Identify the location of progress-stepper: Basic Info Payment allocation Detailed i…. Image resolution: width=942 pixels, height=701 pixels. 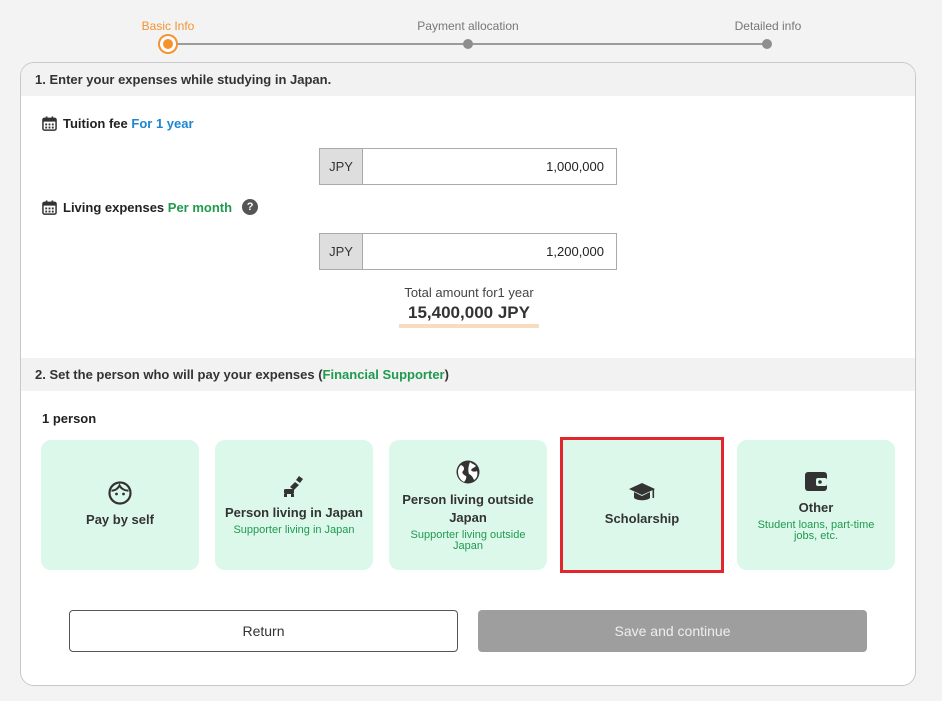
(471, 30).